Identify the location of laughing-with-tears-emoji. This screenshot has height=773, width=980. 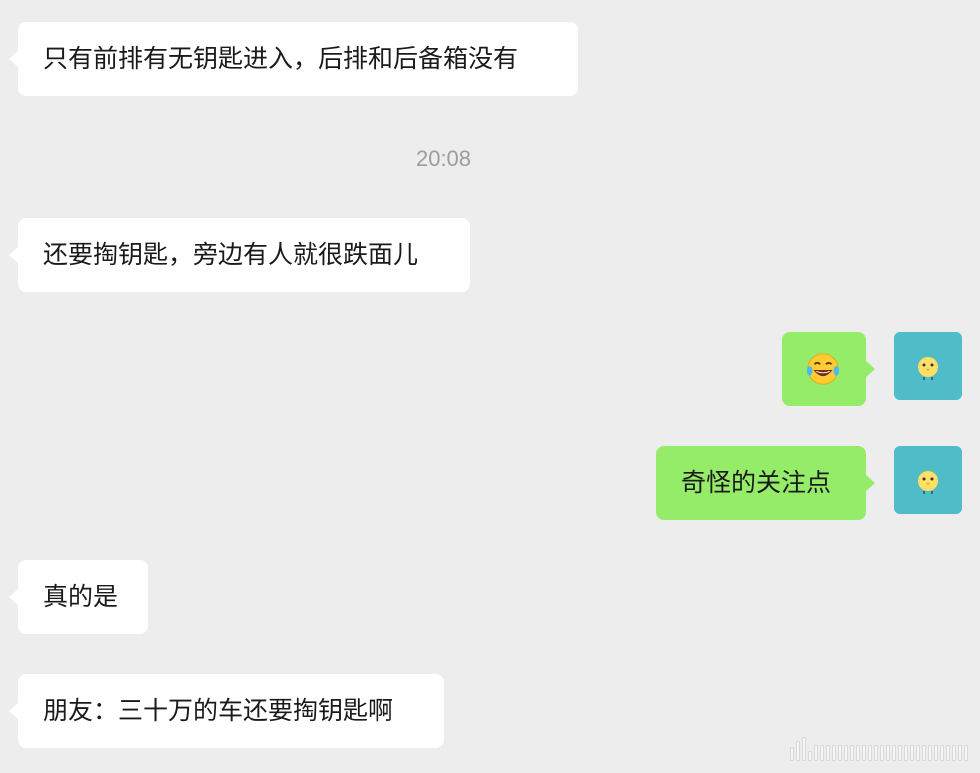
(823, 369).